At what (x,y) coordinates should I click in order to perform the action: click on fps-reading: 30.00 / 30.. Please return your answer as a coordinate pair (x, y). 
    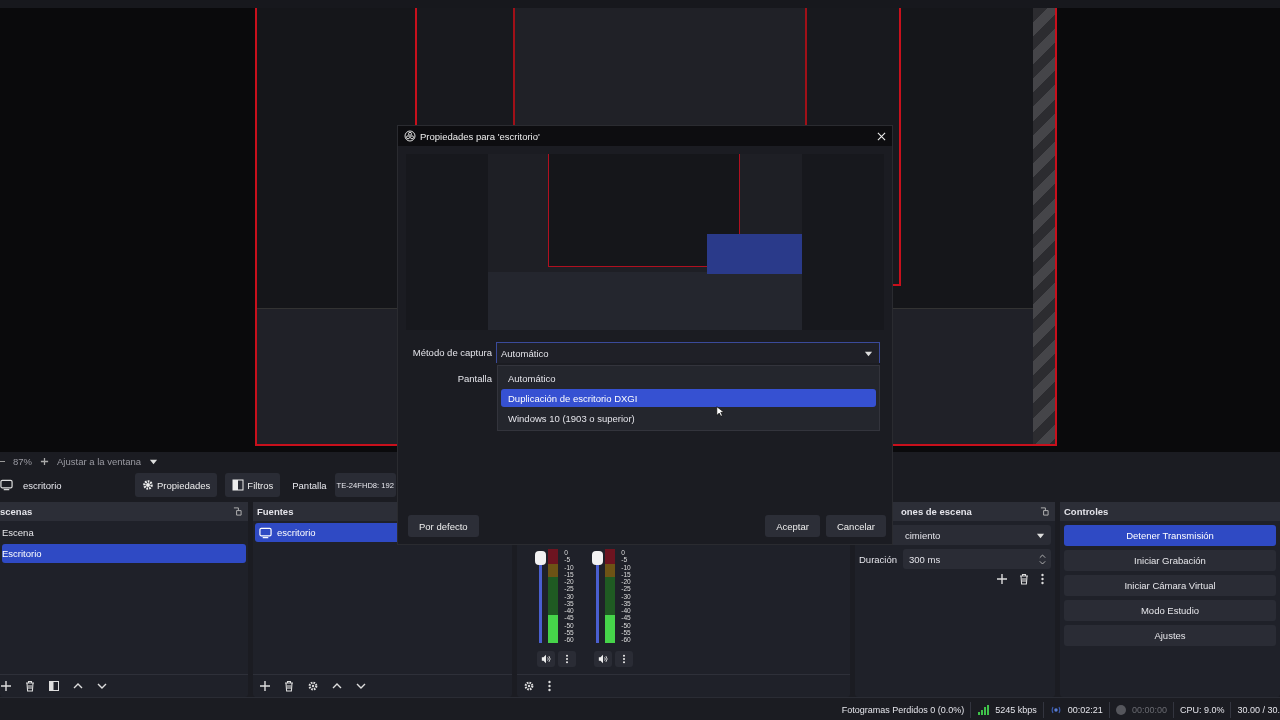
    Looking at the image, I should click on (1258, 709).